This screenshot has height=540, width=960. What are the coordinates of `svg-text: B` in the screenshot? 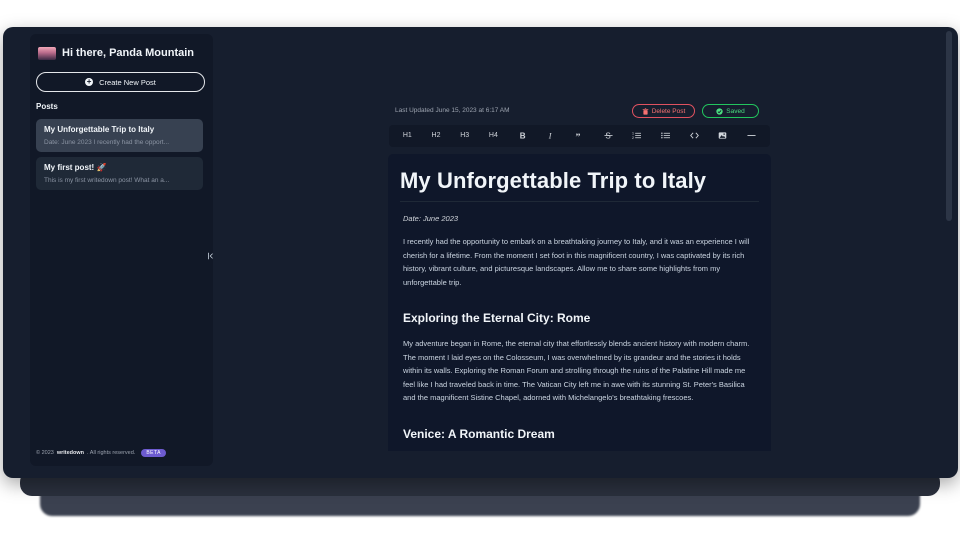 It's located at (522, 135).